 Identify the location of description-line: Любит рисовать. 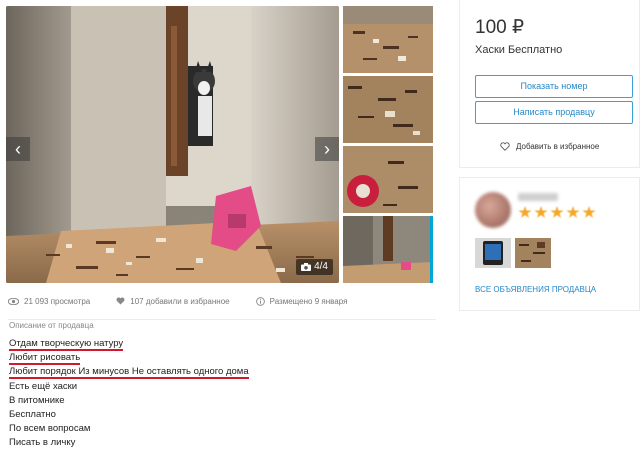
(129, 358).